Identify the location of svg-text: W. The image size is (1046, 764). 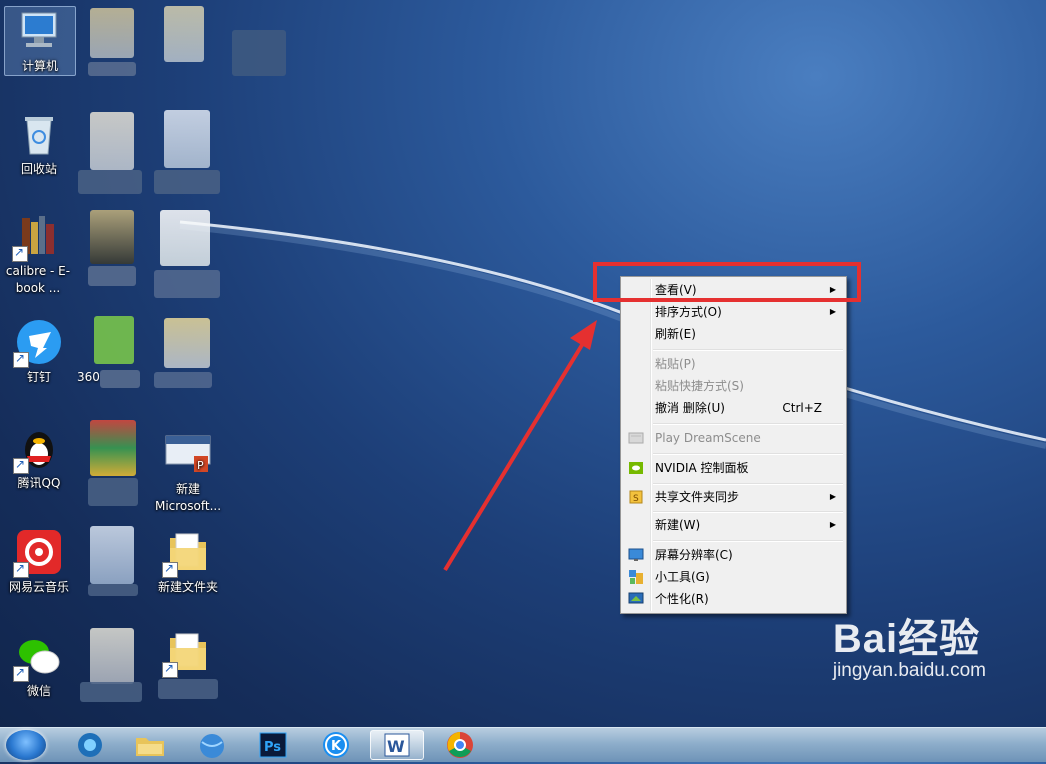
(396, 746).